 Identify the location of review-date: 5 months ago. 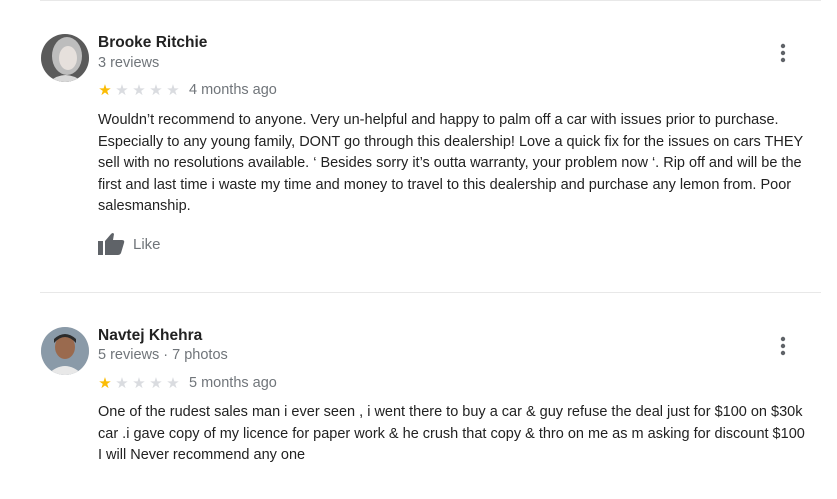
(233, 383).